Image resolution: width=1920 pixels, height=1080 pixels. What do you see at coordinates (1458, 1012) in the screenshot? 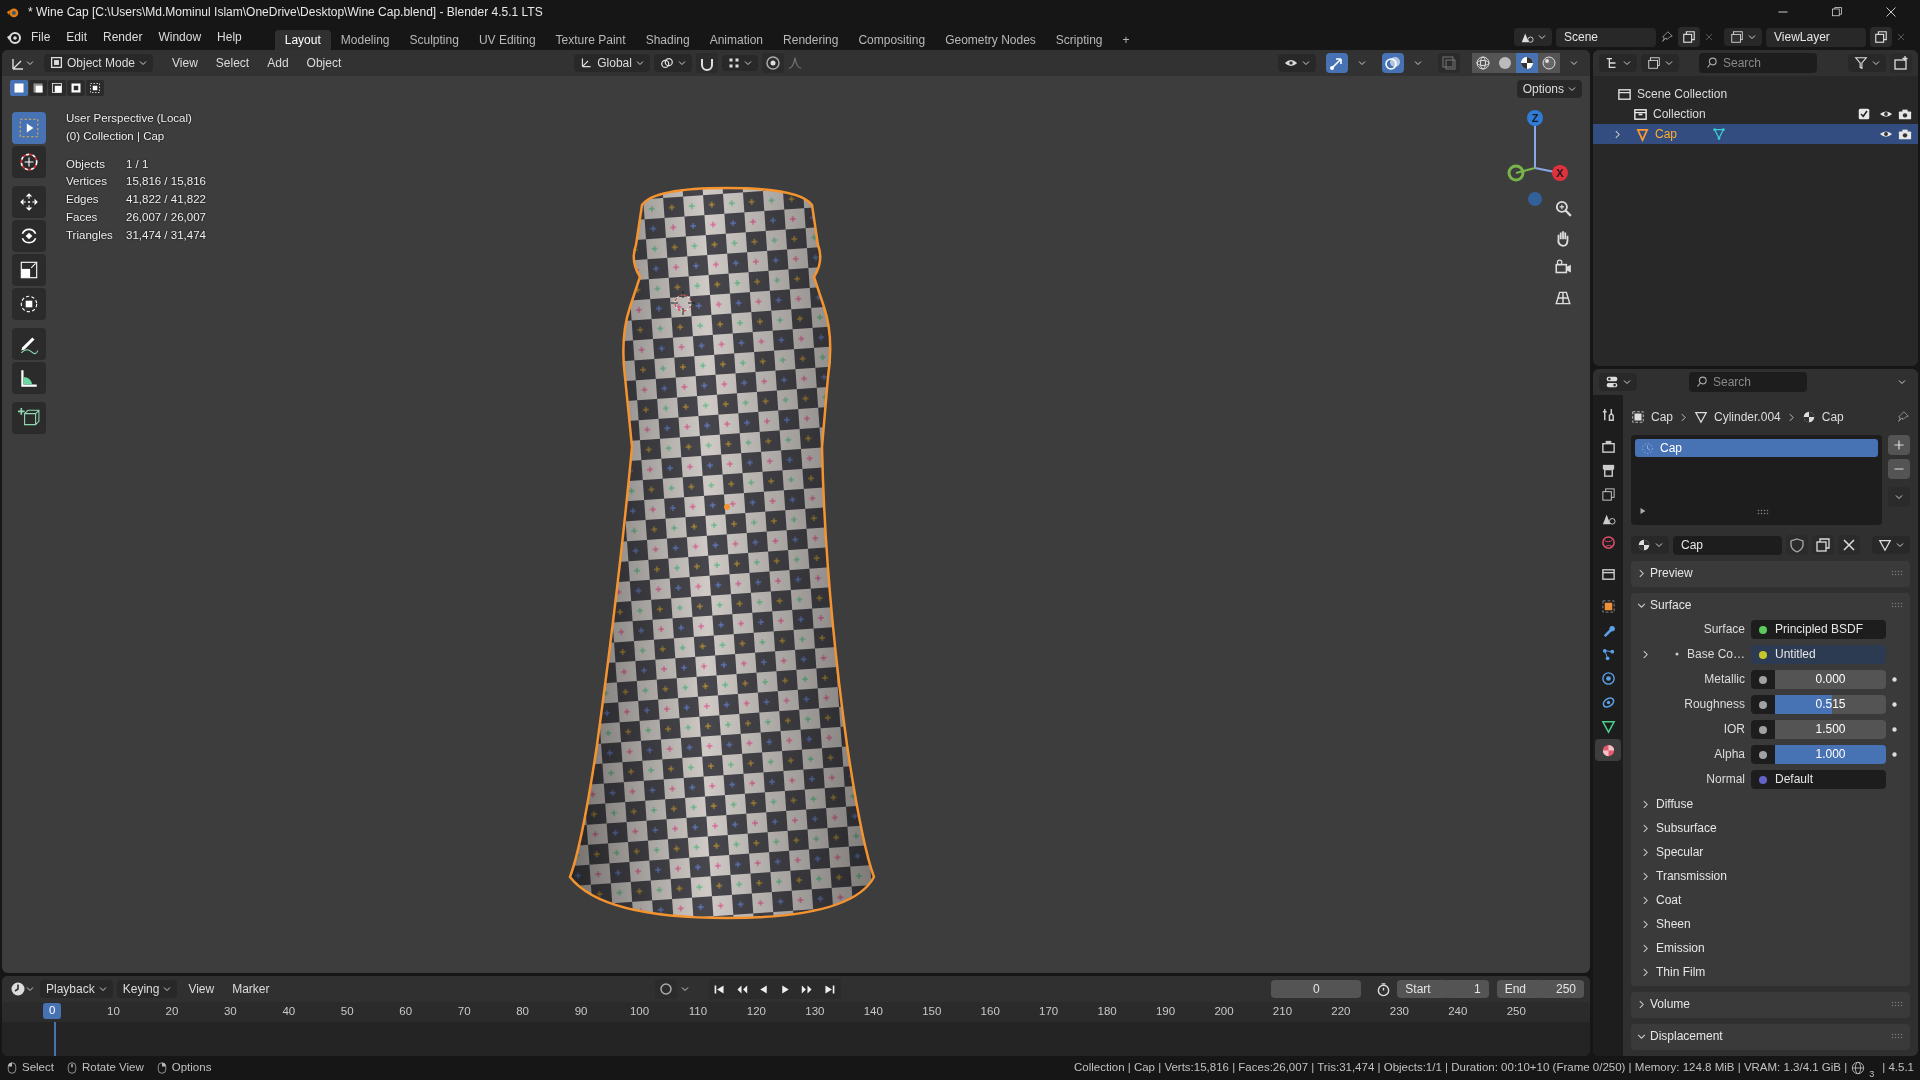
I see `frame-number: 240` at bounding box center [1458, 1012].